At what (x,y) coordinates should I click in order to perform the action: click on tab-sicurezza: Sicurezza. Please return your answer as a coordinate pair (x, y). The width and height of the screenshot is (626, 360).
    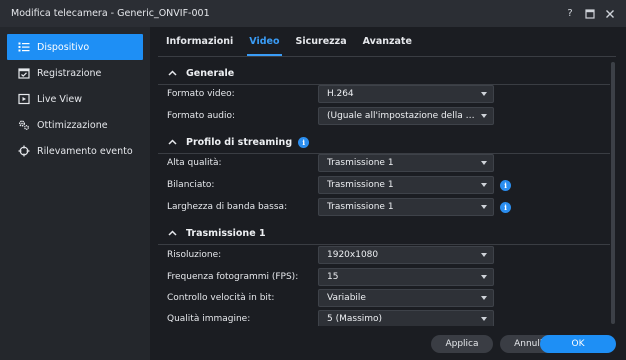
    Looking at the image, I should click on (321, 41).